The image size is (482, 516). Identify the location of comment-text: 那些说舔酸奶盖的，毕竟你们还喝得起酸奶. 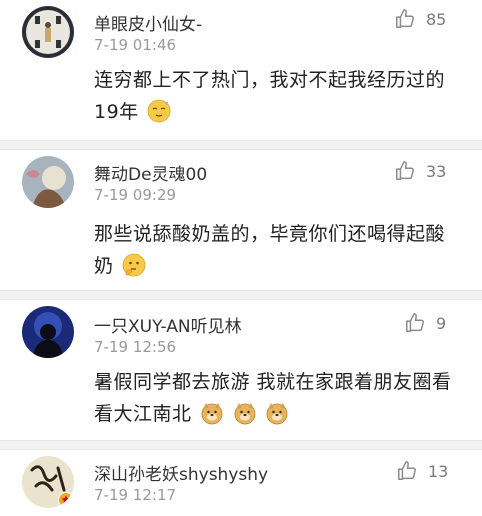
(279, 250).